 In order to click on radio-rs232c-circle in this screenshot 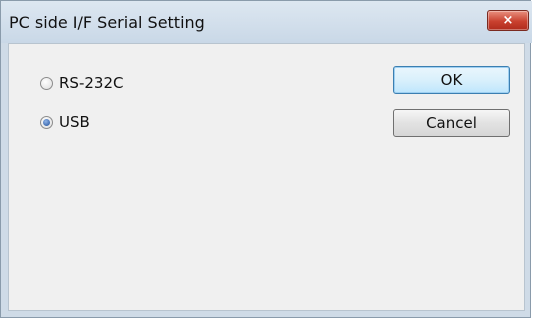, I will do `click(46, 83)`.